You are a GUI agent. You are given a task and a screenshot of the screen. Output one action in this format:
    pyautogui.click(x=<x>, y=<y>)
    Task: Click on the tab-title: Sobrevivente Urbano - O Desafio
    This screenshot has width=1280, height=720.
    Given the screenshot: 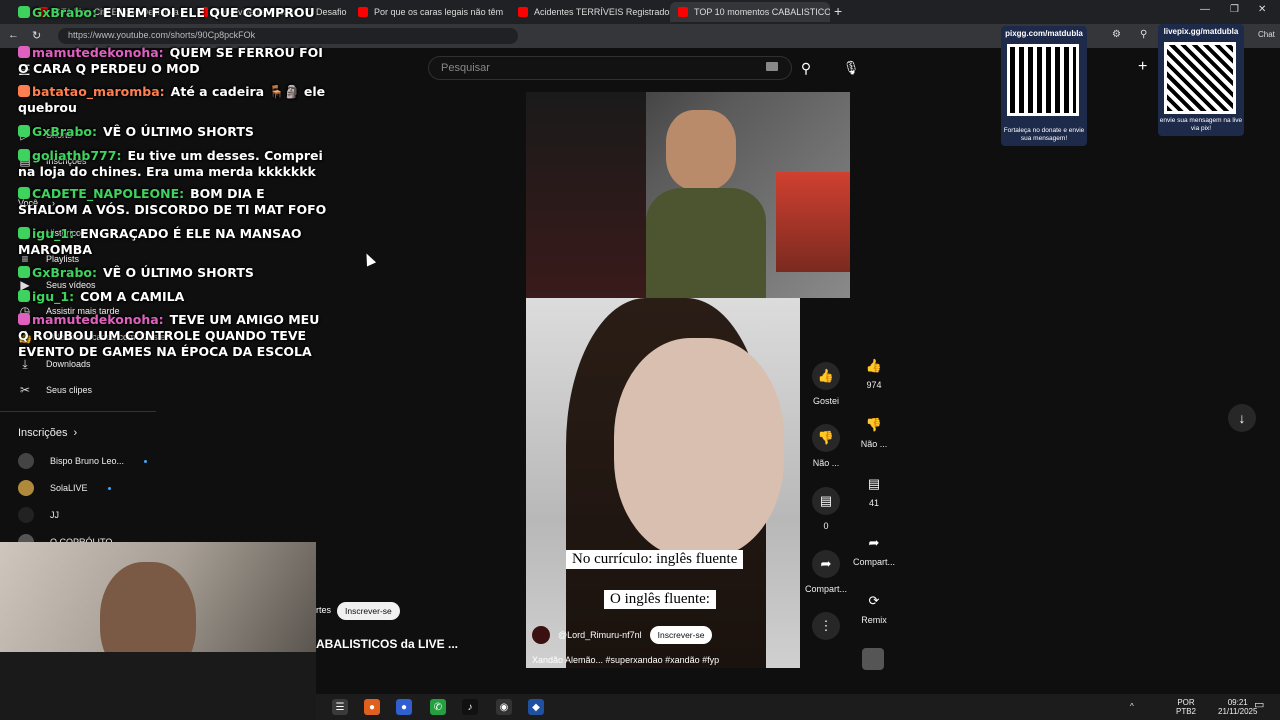 What is the action you would take?
    pyautogui.click(x=280, y=12)
    